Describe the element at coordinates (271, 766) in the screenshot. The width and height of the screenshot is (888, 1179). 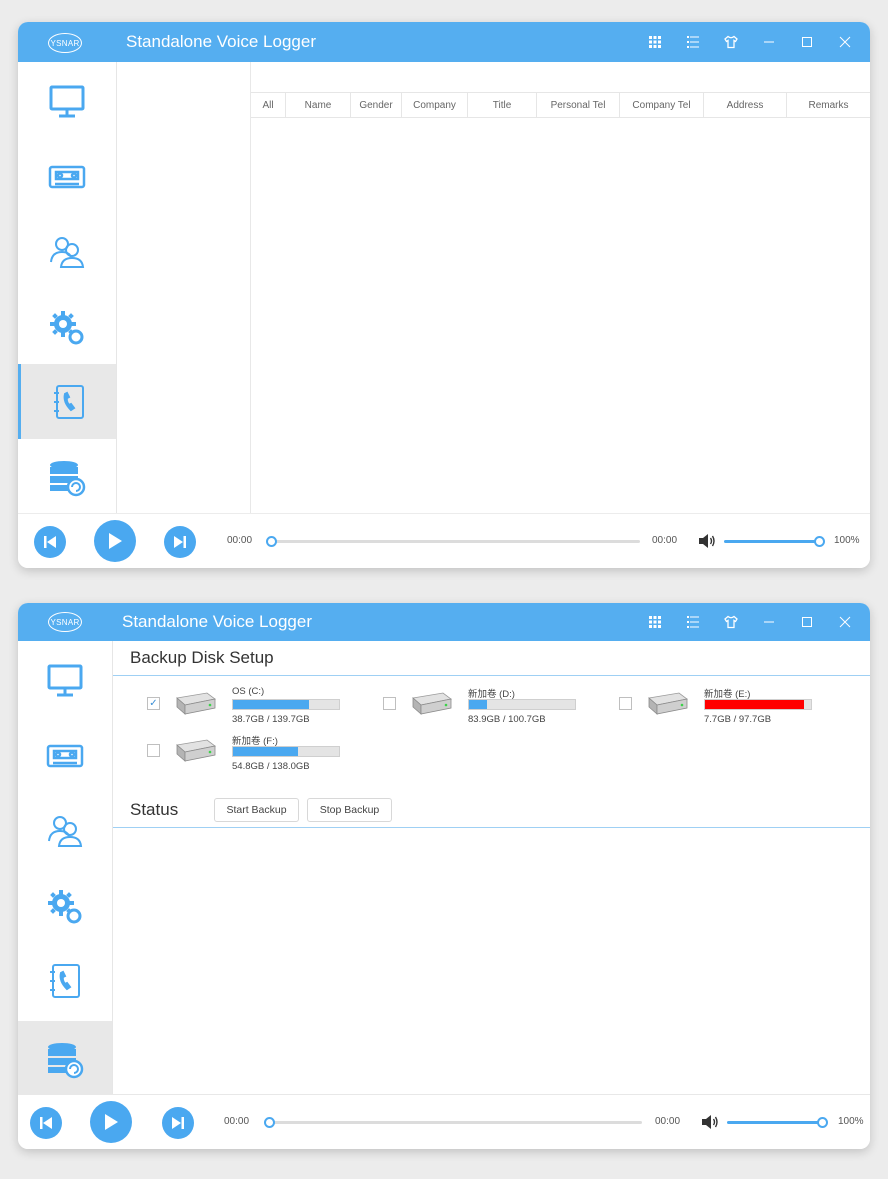
I see `disk-size-f: 54.8GB / 138.0GB` at that location.